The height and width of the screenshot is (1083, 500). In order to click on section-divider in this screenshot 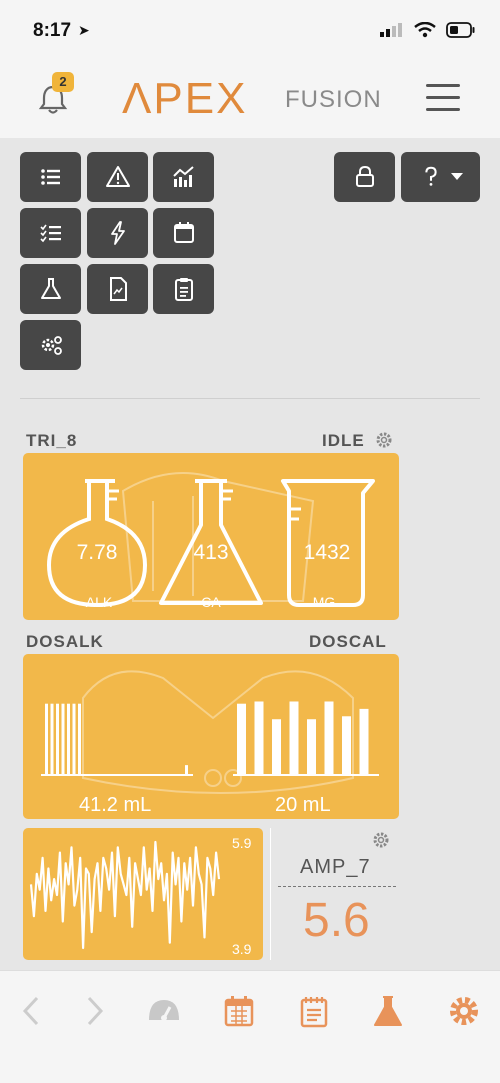, I will do `click(250, 398)`.